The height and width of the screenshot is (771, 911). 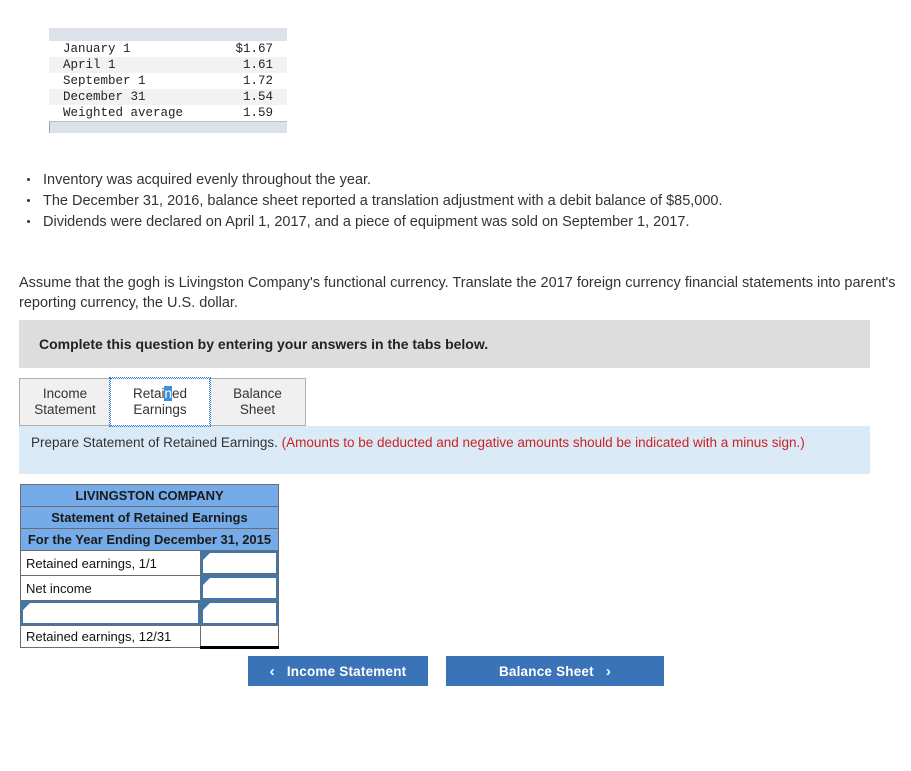 I want to click on amount-input-net-income, so click(x=239, y=588).